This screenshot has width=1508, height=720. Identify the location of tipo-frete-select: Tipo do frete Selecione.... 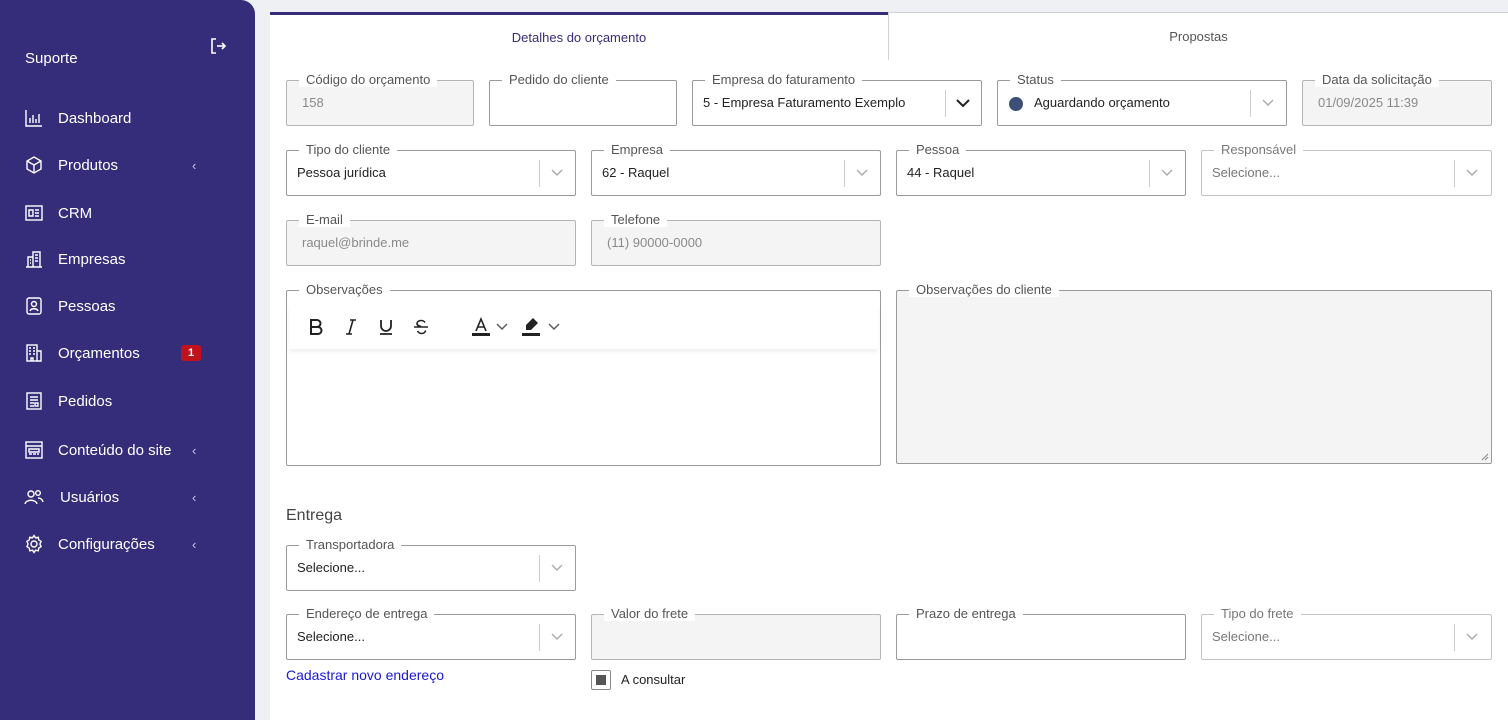
(1346, 633).